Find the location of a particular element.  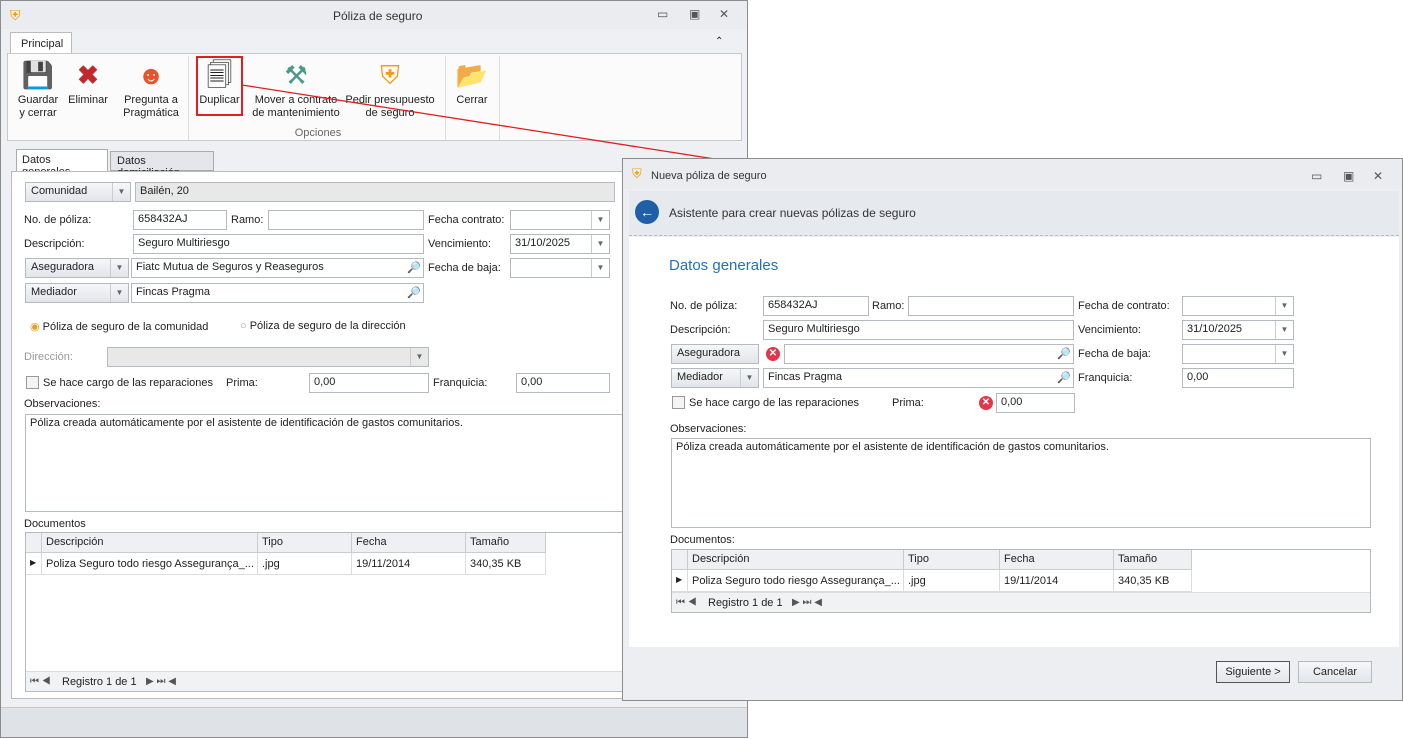

aseguradora-field: 🔎 is located at coordinates (929, 354).